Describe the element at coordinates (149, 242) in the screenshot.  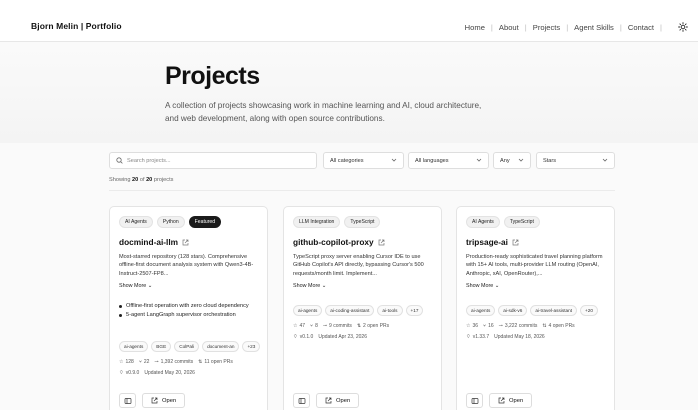
I see `card-title: docmind-ai-llm` at that location.